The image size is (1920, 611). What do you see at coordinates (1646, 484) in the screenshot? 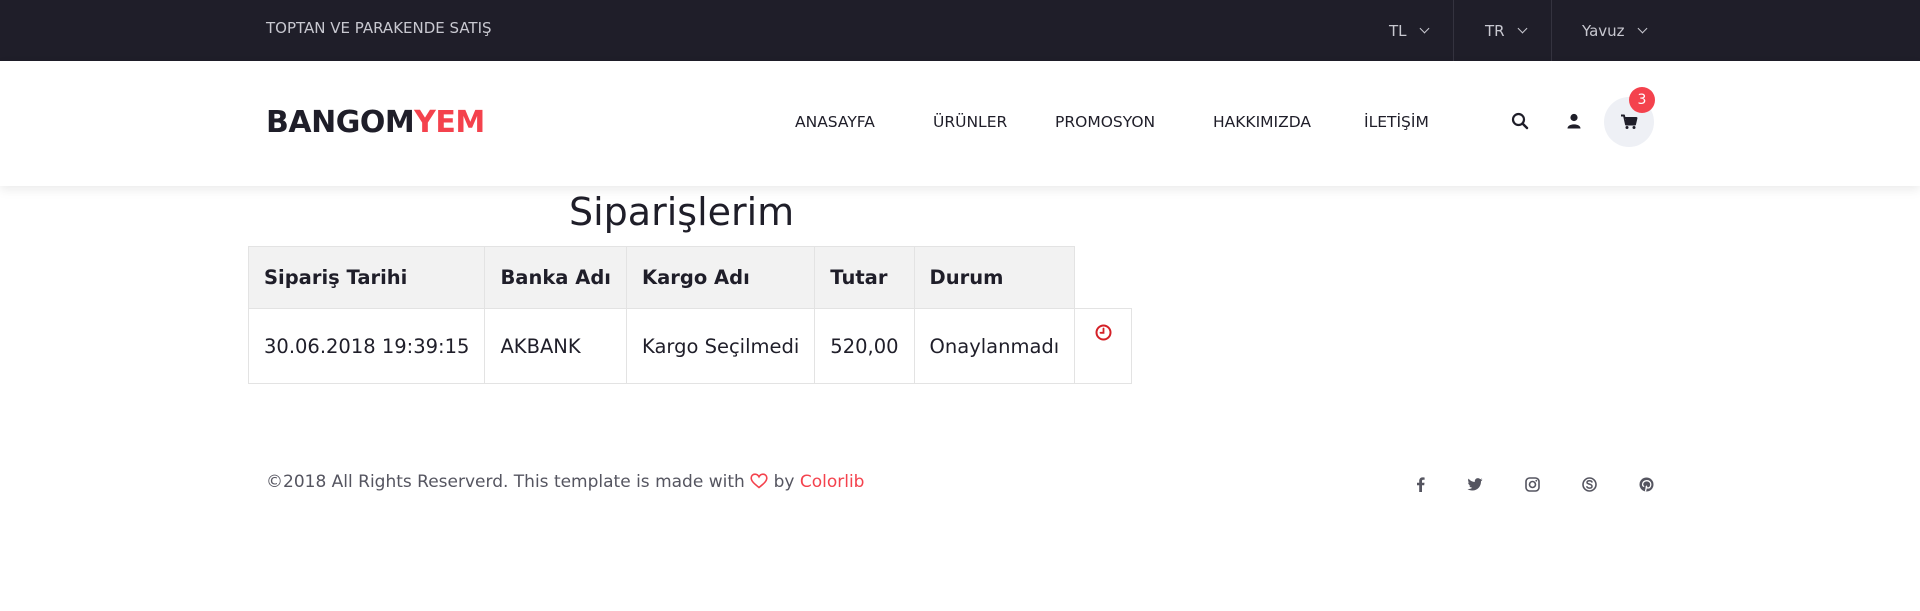
I see `pinterest-icon` at bounding box center [1646, 484].